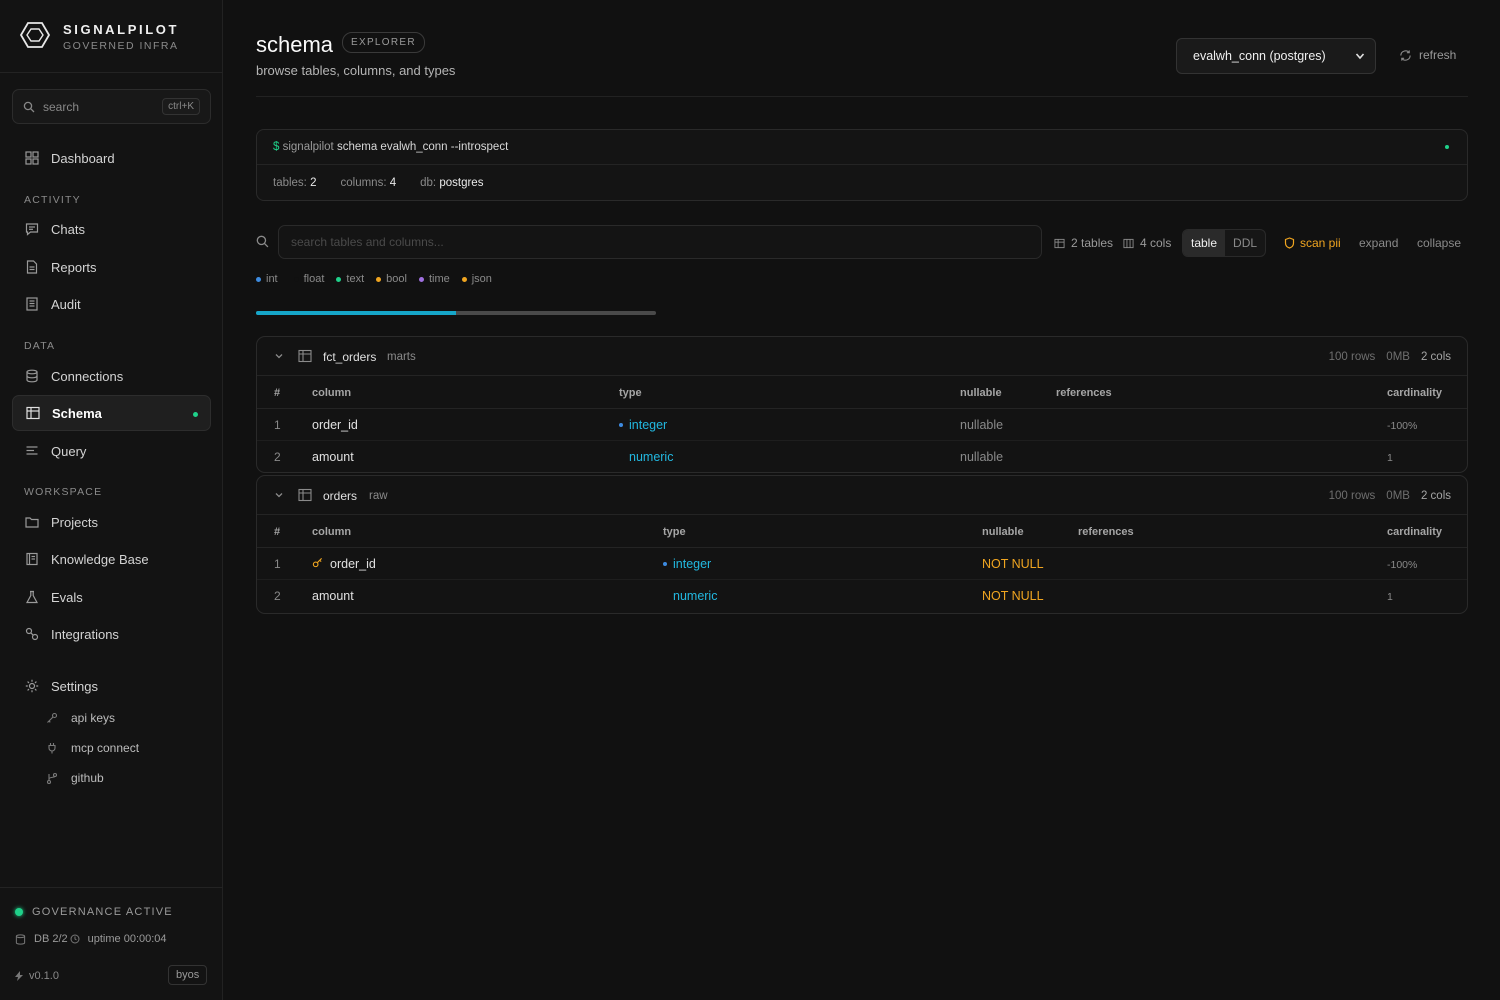 The image size is (1500, 1000). I want to click on collapse-button: collapse, so click(1439, 243).